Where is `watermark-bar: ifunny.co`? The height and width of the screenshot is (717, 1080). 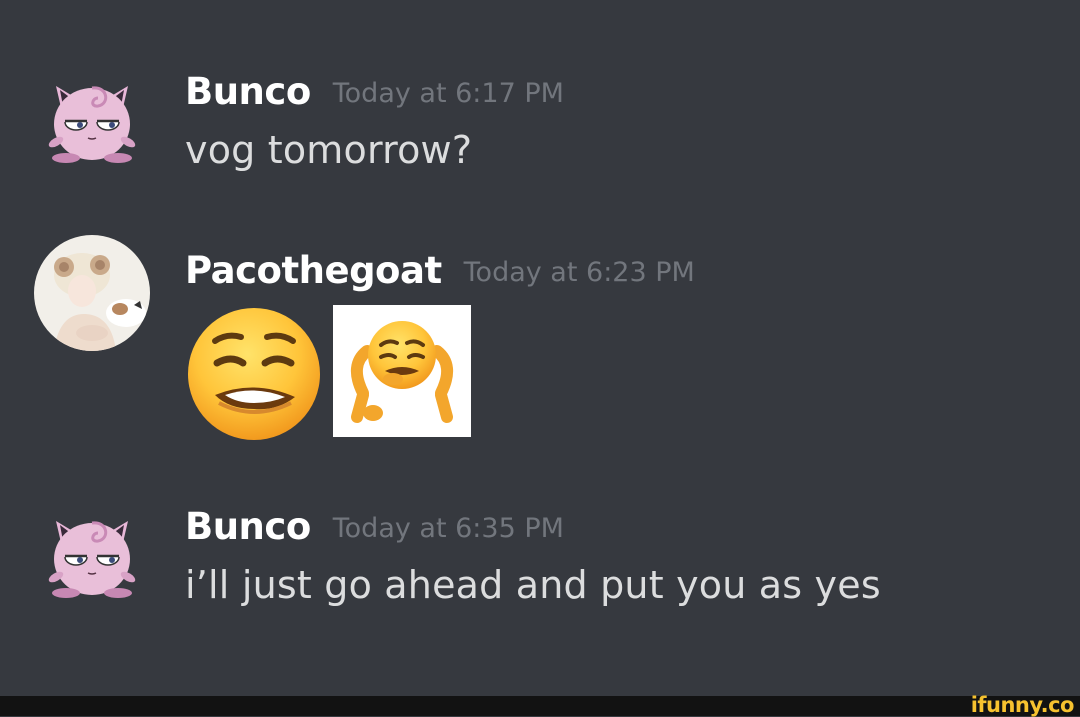
watermark-bar: ifunny.co is located at coordinates (540, 705).